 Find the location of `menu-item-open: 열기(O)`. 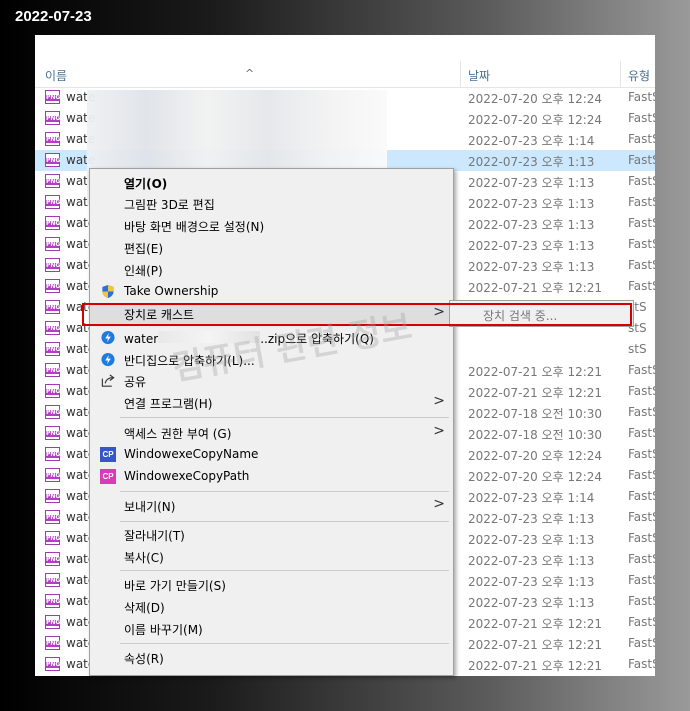

menu-item-open: 열기(O) is located at coordinates (271, 182).